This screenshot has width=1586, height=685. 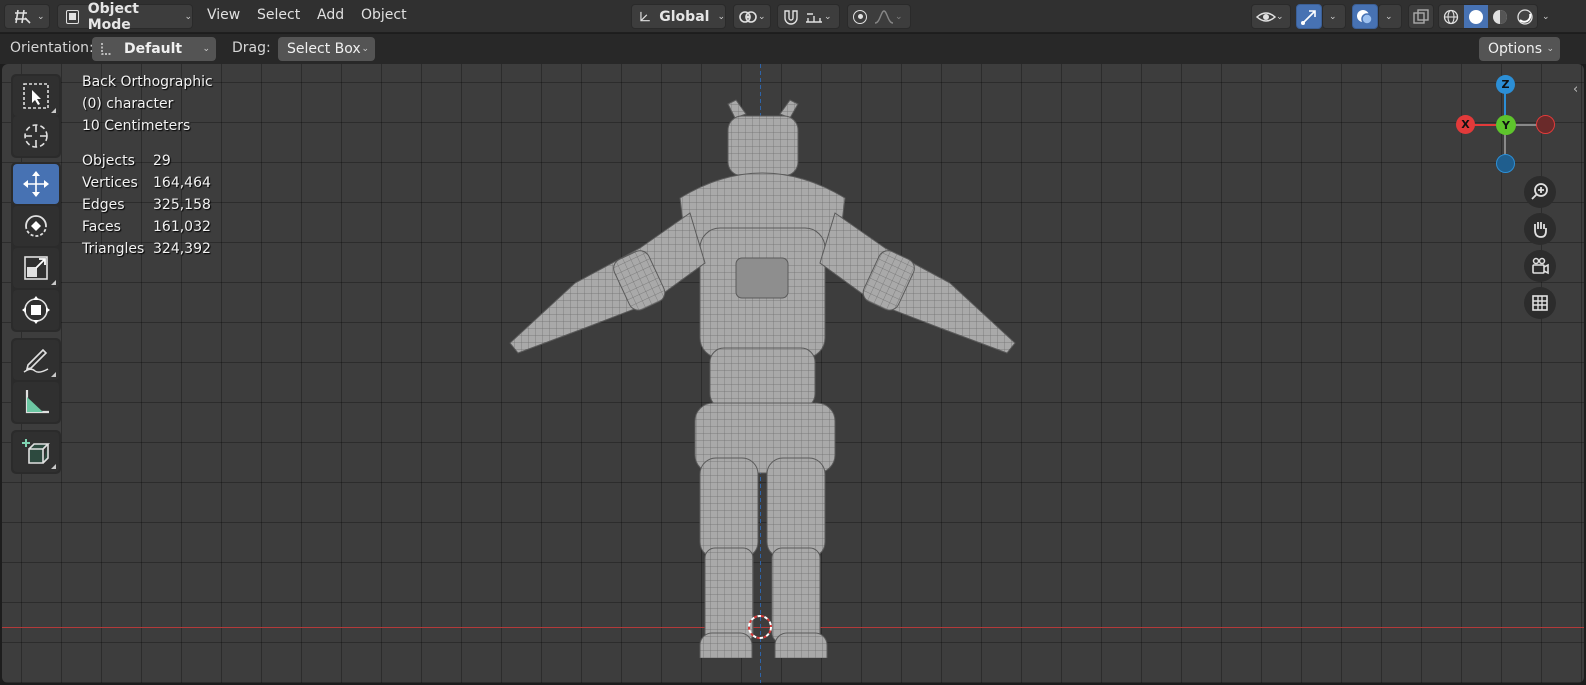 I want to click on stat-triangles-value: 324,392, so click(x=182, y=249).